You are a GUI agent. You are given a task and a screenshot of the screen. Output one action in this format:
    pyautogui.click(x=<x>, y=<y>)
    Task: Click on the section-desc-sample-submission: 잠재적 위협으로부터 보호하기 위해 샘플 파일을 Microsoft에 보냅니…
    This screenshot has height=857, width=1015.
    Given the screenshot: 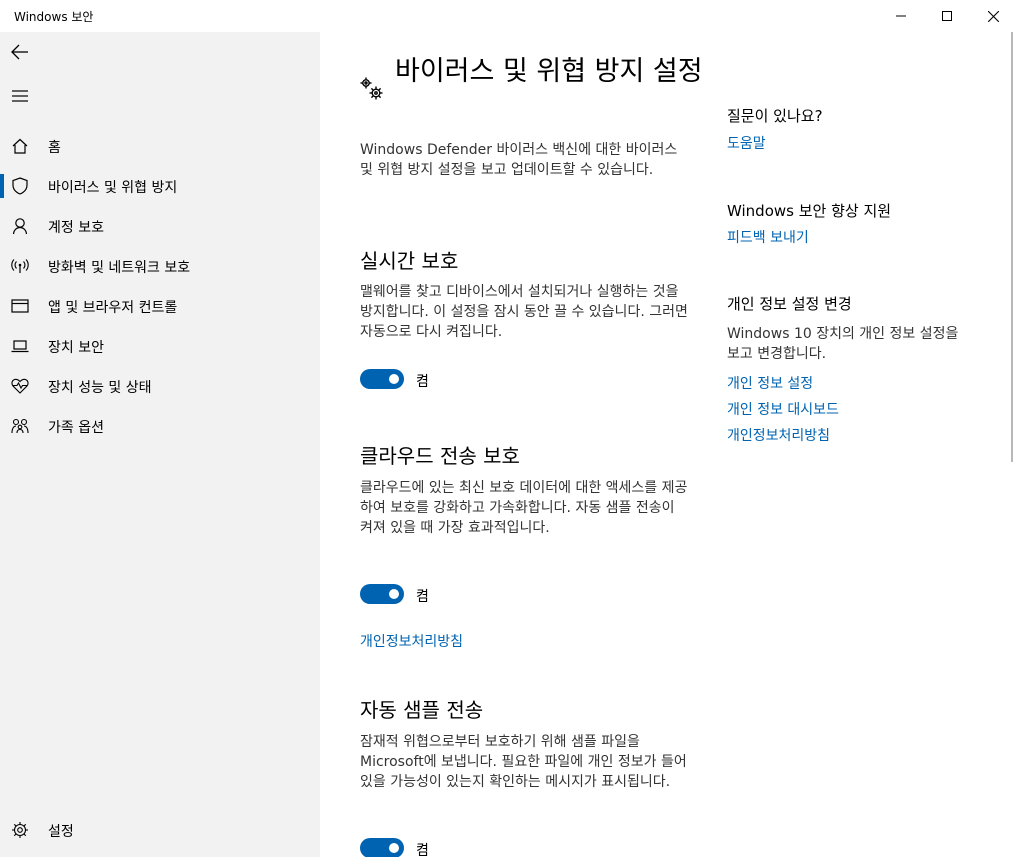 What is the action you would take?
    pyautogui.click(x=523, y=762)
    